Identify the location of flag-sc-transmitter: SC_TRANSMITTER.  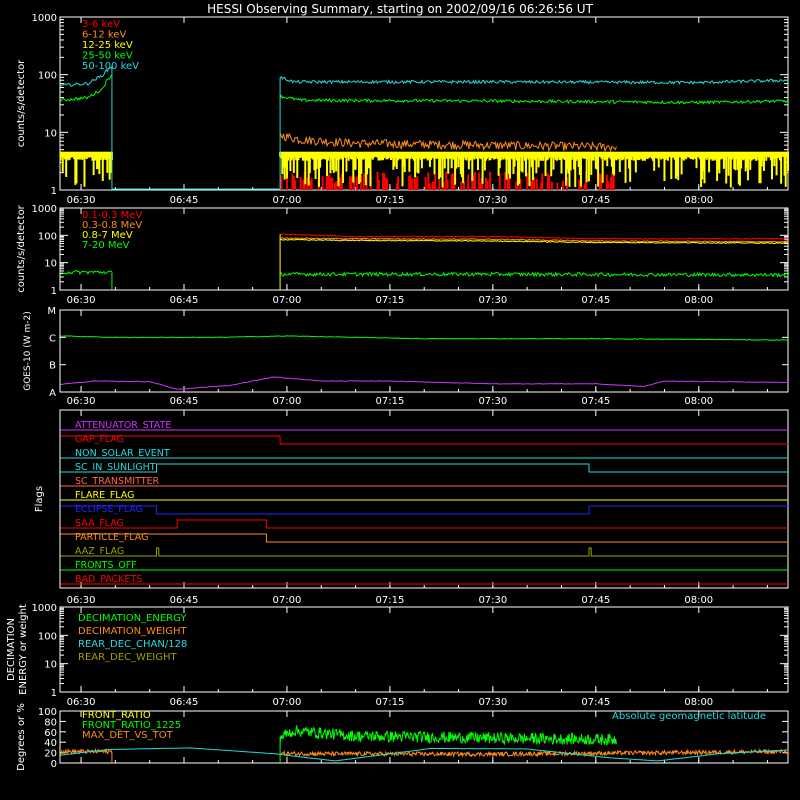
(424, 481).